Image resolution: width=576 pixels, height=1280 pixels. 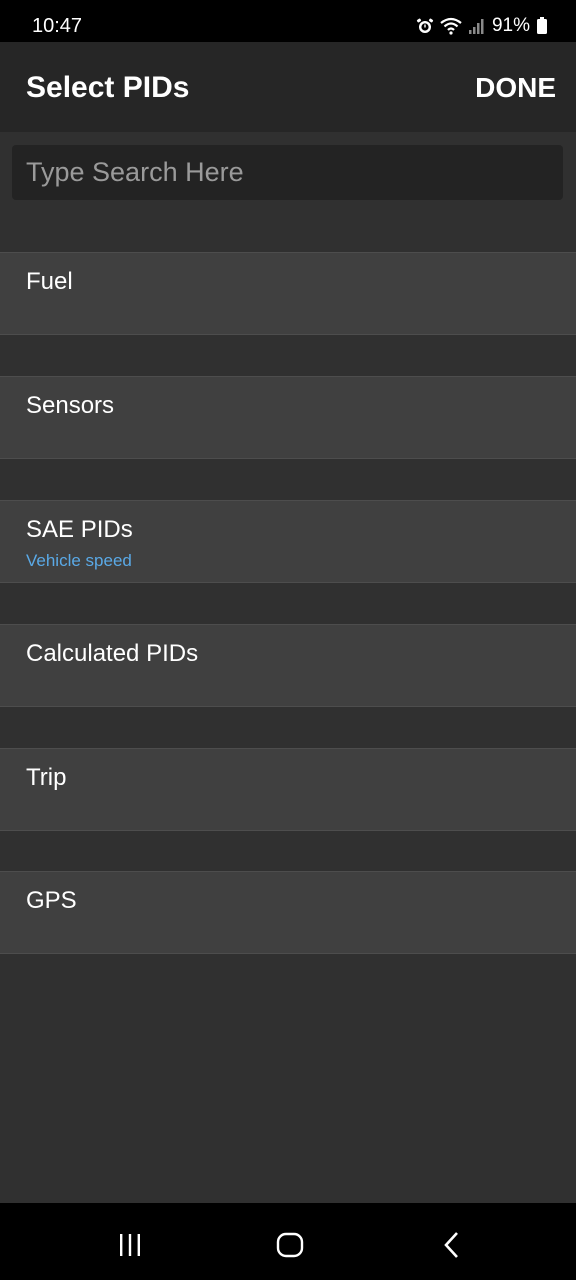 What do you see at coordinates (288, 665) in the screenshot?
I see `category-row-calculated-pids: Calculated PIDs` at bounding box center [288, 665].